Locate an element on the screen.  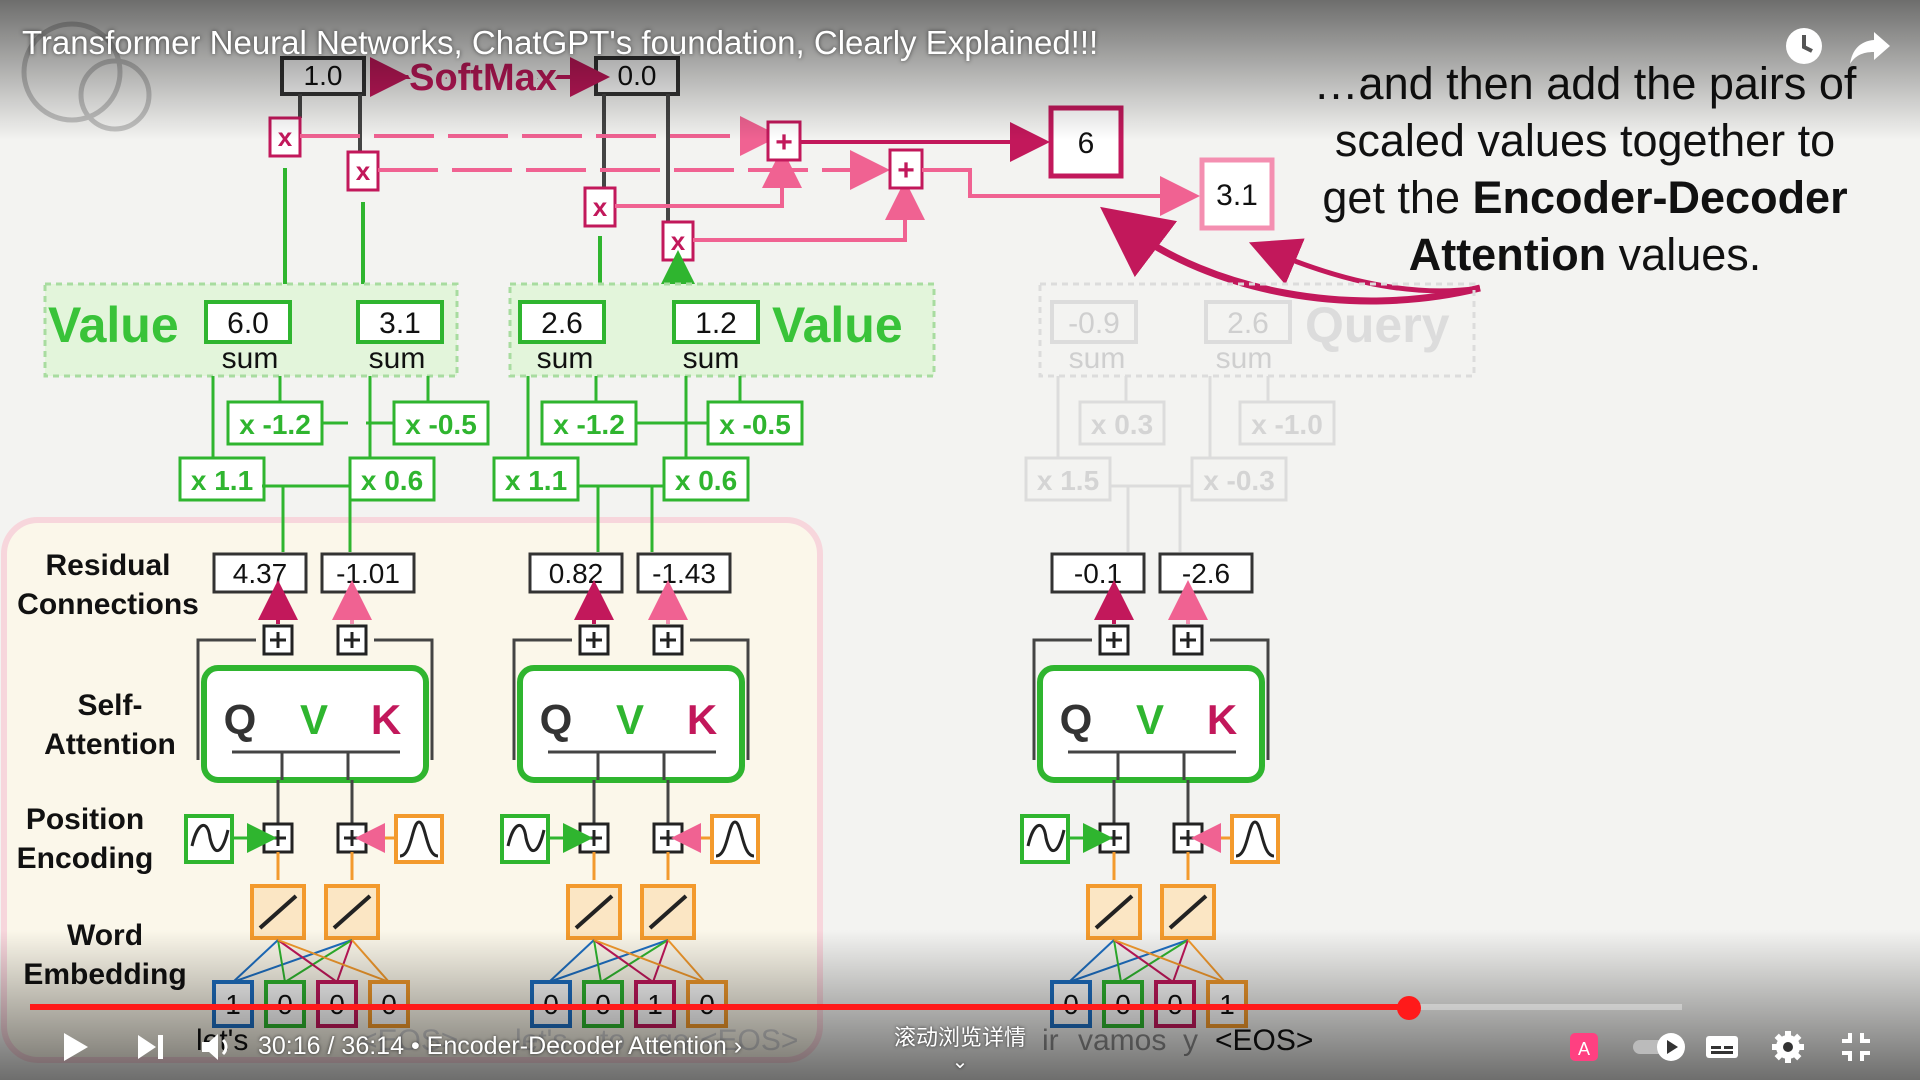
self-attention-caption: Self- Attention is located at coordinates (110, 725).